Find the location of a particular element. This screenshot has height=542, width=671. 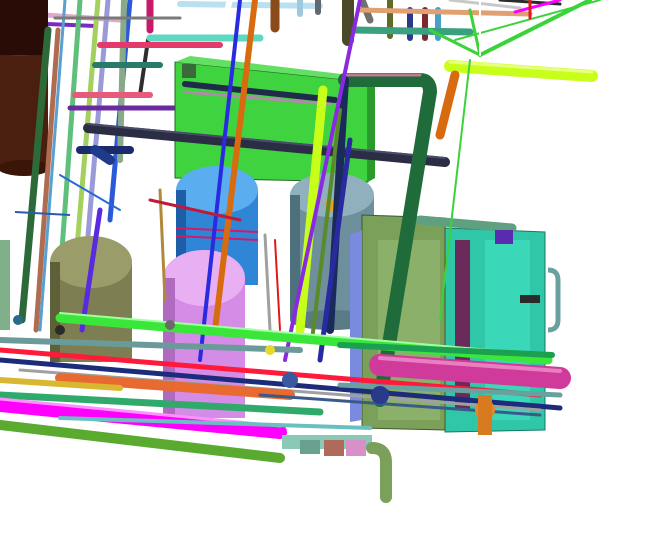

top-pipe-rack is located at coordinates (300, 28).